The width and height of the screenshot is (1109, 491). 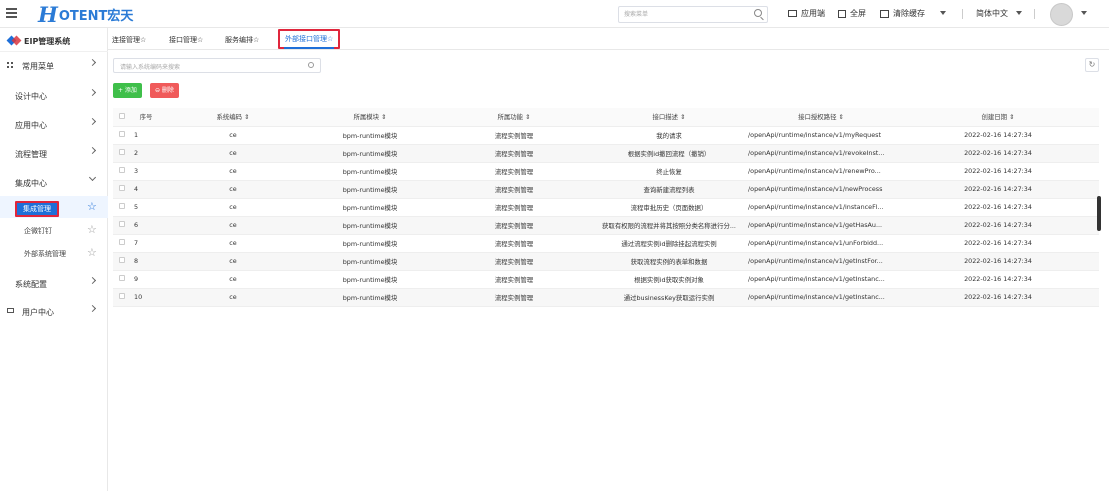 What do you see at coordinates (146, 243) in the screenshot?
I see `table-cell: 7` at bounding box center [146, 243].